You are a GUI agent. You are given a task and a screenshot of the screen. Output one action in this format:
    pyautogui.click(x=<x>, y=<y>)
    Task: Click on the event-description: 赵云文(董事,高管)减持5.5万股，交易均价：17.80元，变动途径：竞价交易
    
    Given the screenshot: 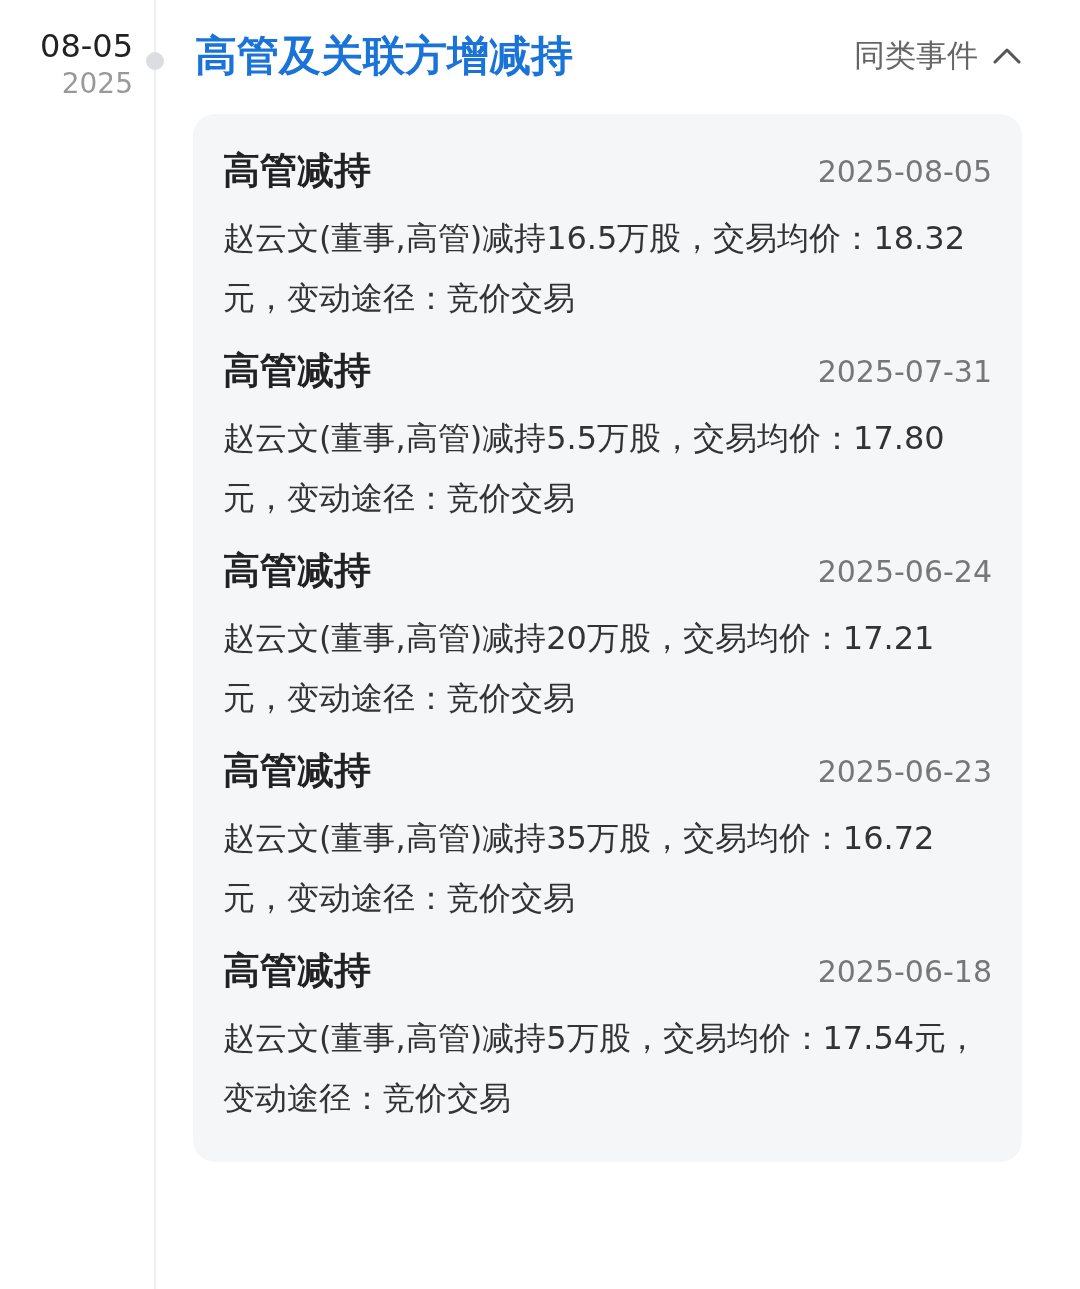 What is the action you would take?
    pyautogui.click(x=584, y=468)
    